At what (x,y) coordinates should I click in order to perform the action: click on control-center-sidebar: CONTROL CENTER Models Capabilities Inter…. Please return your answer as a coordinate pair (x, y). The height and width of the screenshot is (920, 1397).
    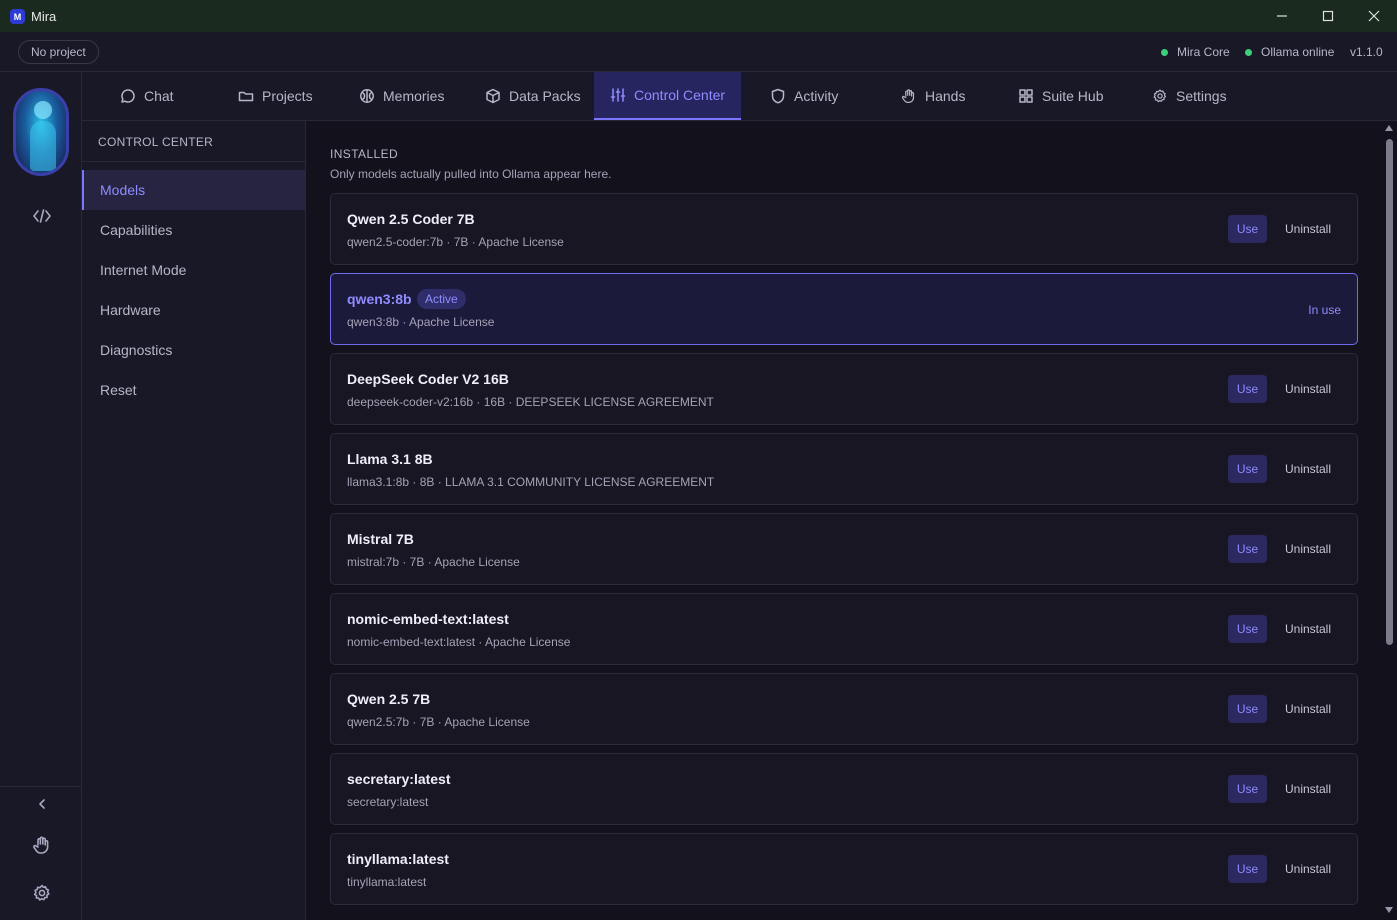
    Looking at the image, I should click on (194, 520).